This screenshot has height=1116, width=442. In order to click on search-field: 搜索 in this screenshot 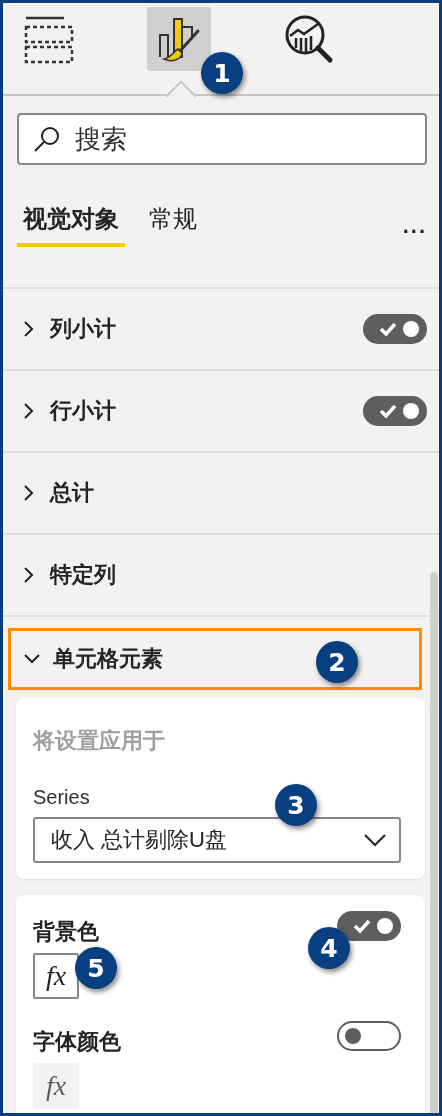, I will do `click(222, 139)`.